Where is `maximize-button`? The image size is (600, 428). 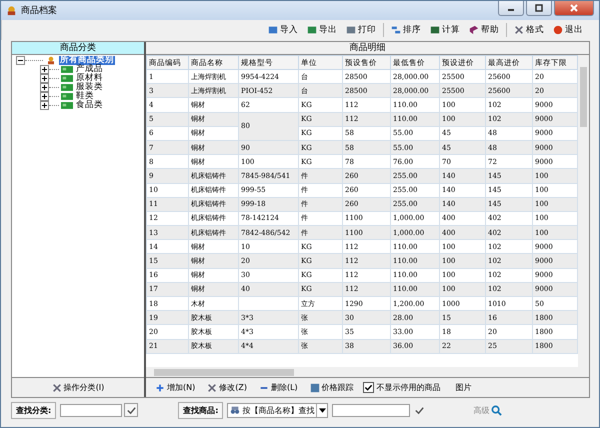
maximize-button is located at coordinates (539, 8).